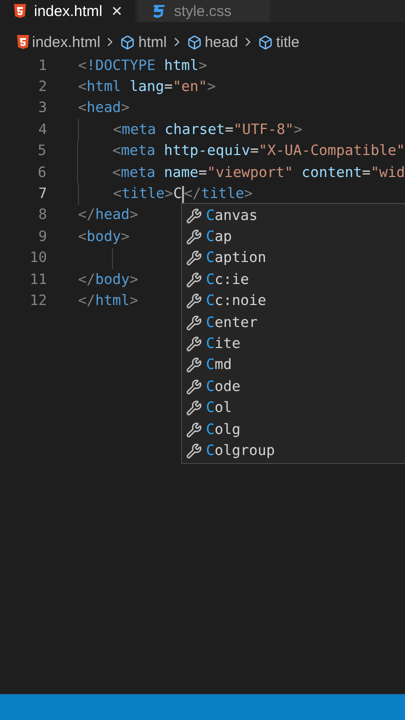  What do you see at coordinates (183, 194) in the screenshot?
I see `text-cursor` at bounding box center [183, 194].